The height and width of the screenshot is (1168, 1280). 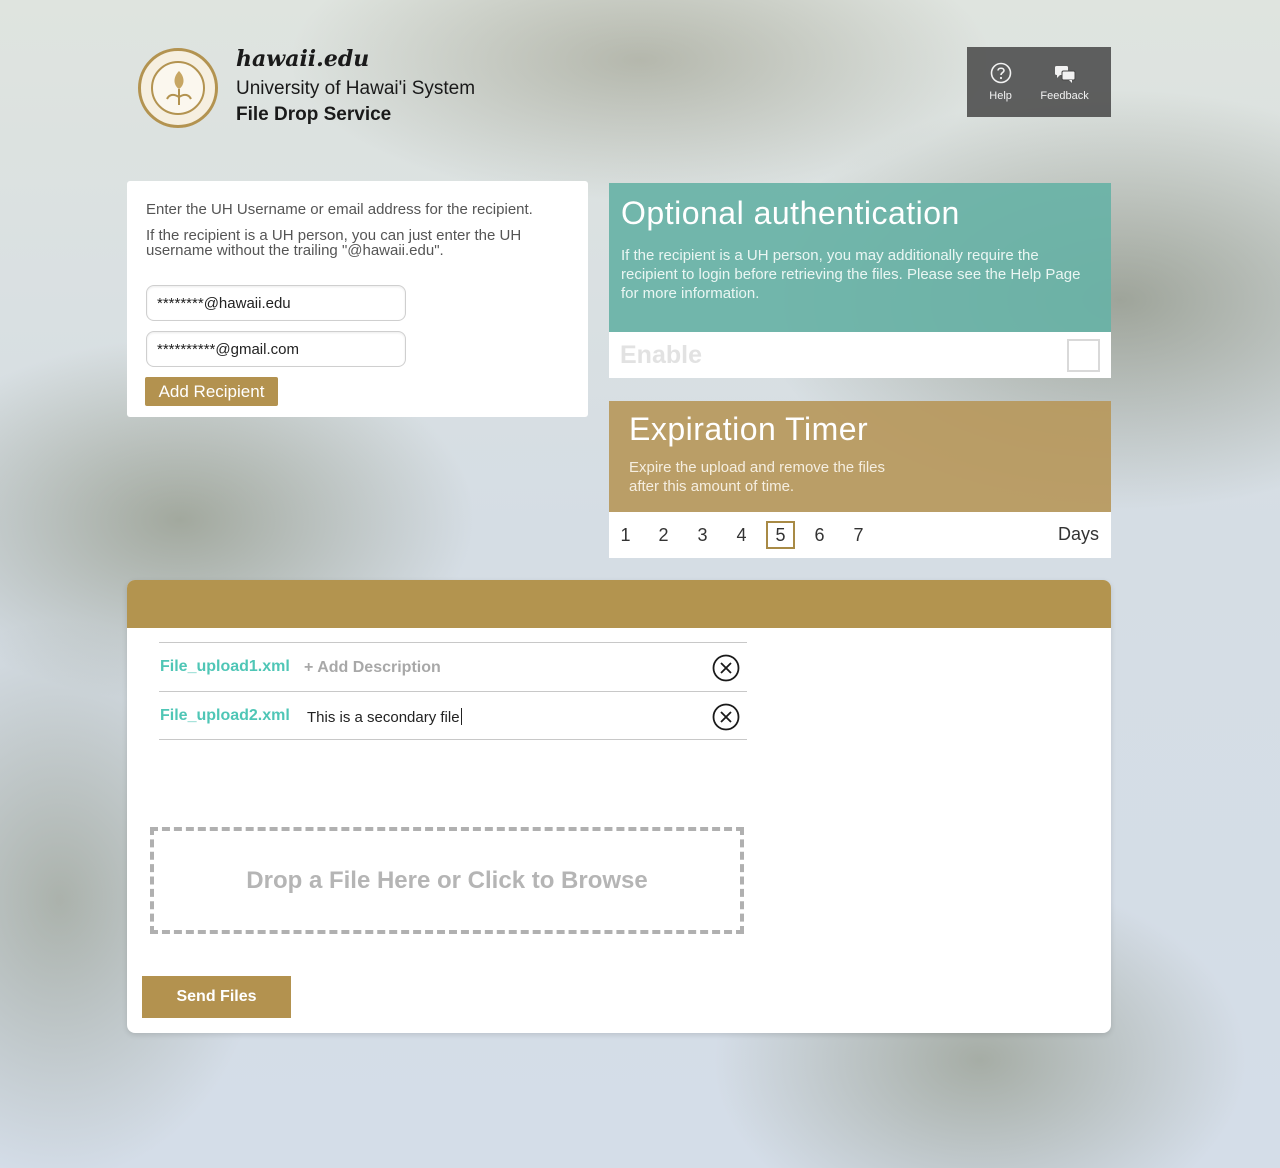 I want to click on auth-enable-row: Enable, so click(x=860, y=355).